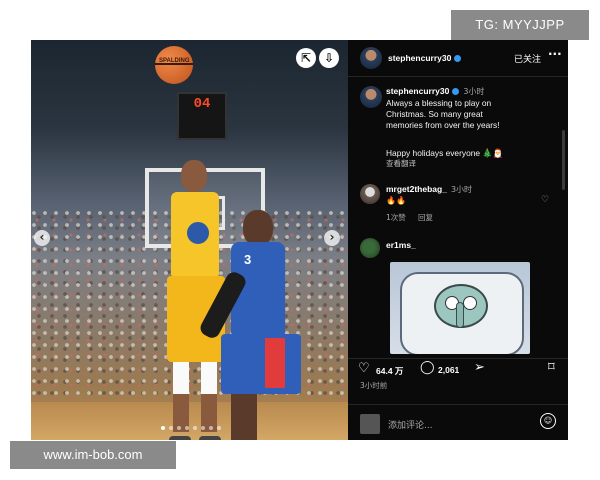 The height and width of the screenshot is (480, 600). Describe the element at coordinates (254, 325) in the screenshot. I see `player-defender: 3` at that location.